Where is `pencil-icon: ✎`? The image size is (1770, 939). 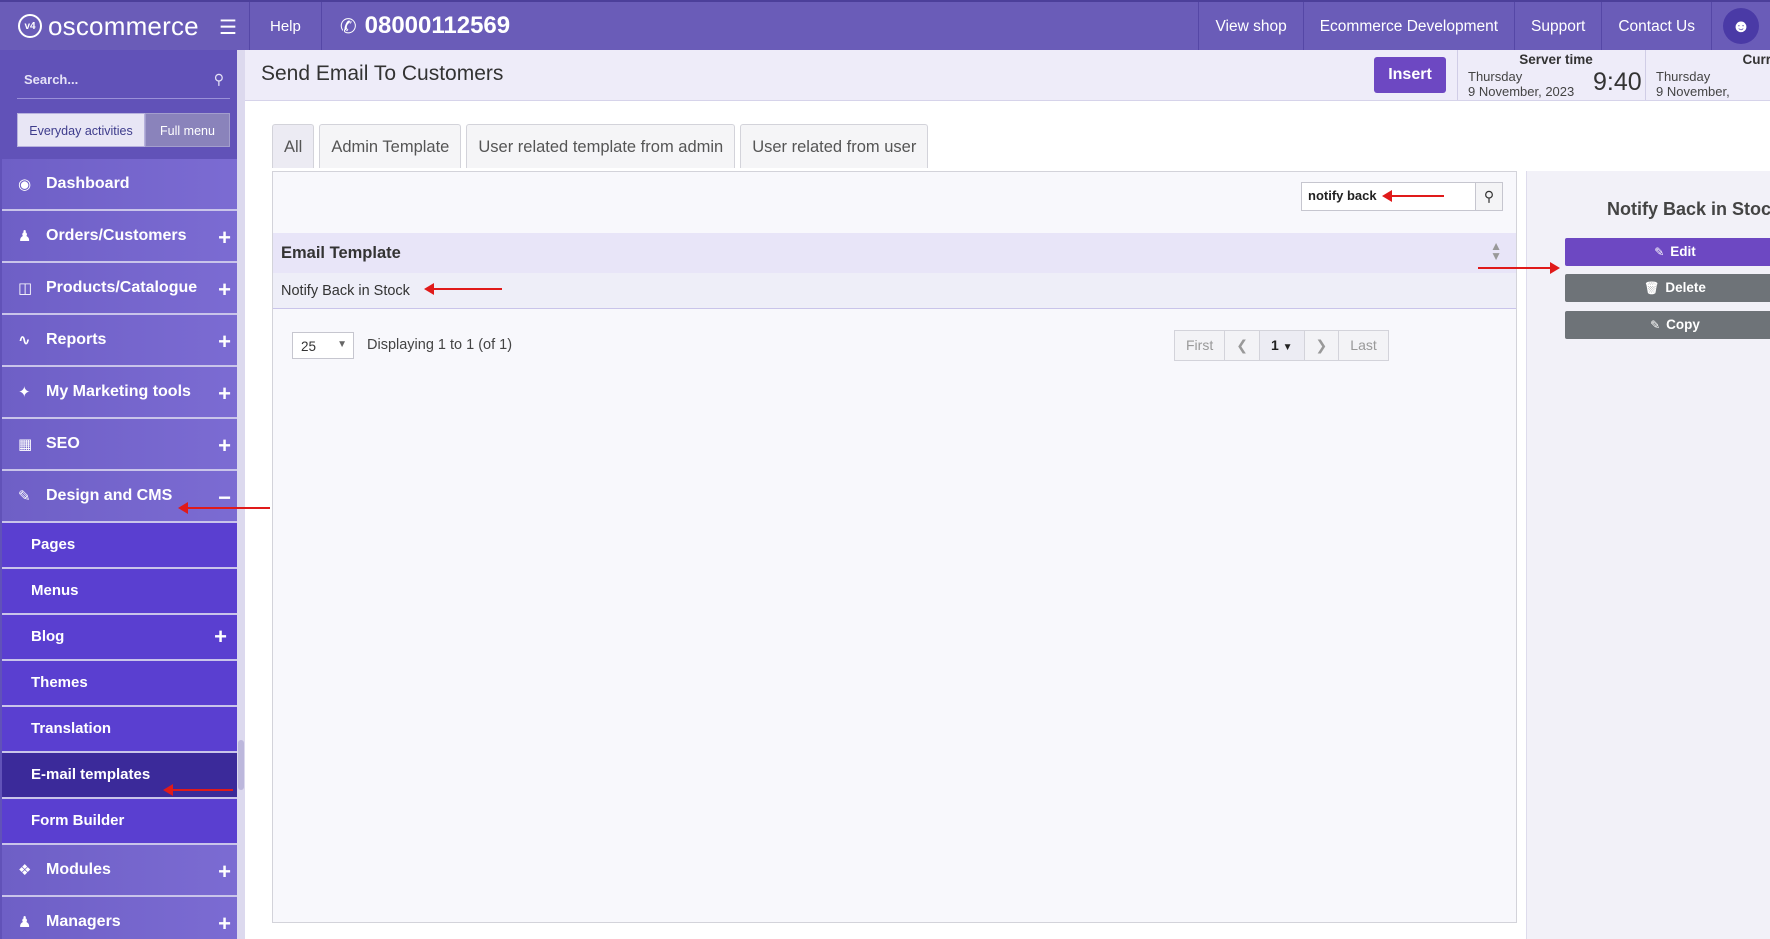 pencil-icon: ✎ is located at coordinates (1659, 252).